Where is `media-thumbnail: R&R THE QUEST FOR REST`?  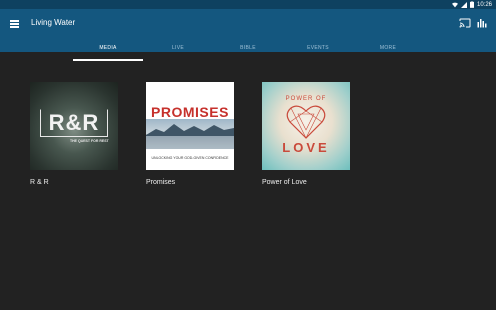 media-thumbnail: R&R THE QUEST FOR REST is located at coordinates (74, 126).